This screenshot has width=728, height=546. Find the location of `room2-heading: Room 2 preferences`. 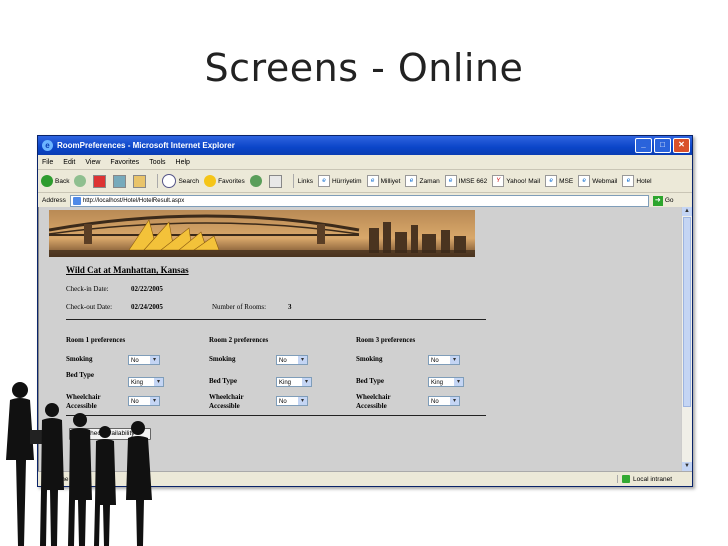

room2-heading: Room 2 preferences is located at coordinates (239, 340).